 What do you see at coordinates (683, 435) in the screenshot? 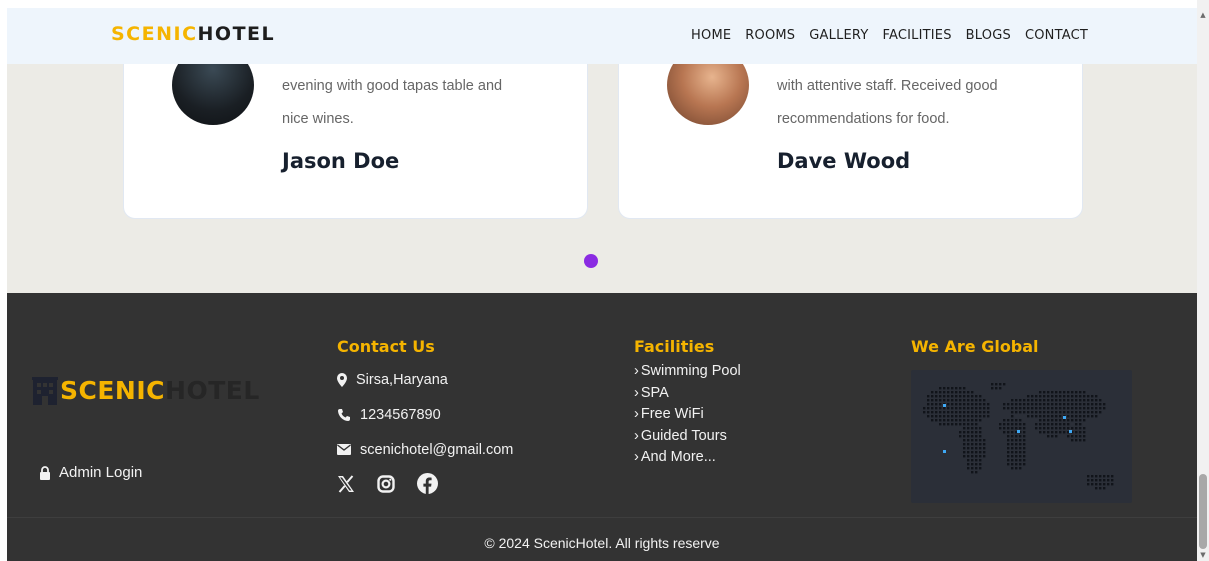
I see `facility-label: Guided Tours` at bounding box center [683, 435].